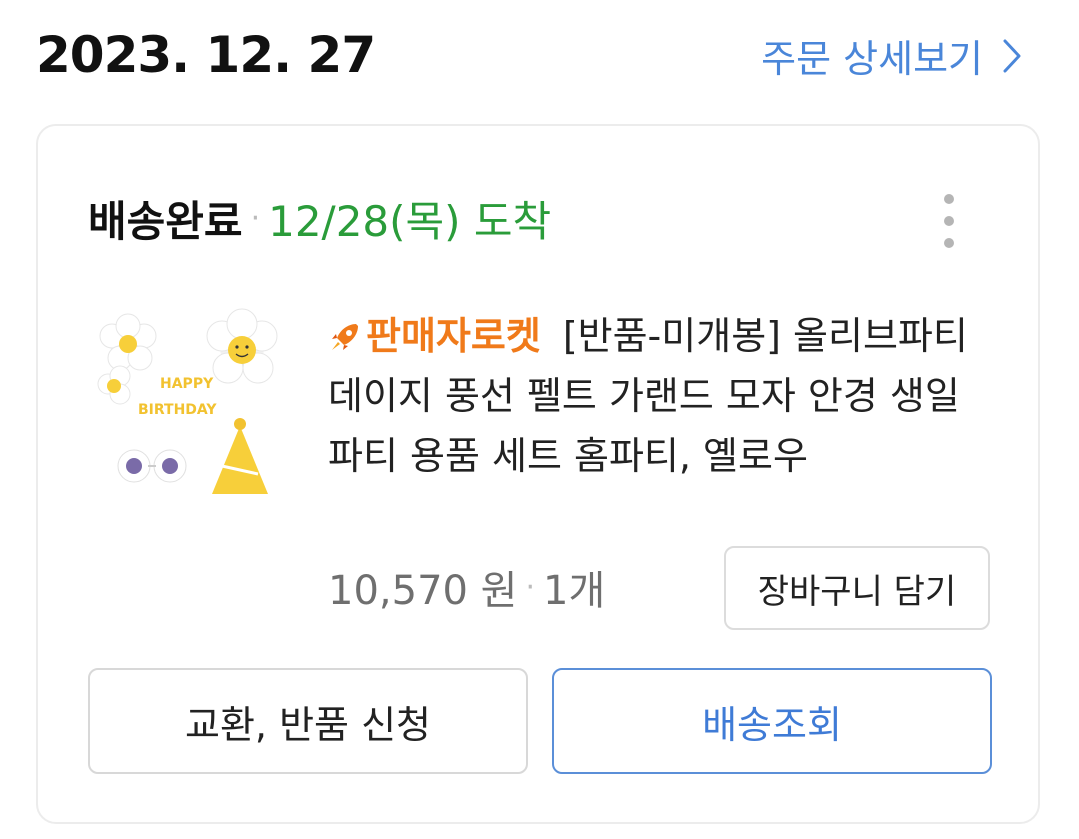  I want to click on party-hat, so click(240, 456).